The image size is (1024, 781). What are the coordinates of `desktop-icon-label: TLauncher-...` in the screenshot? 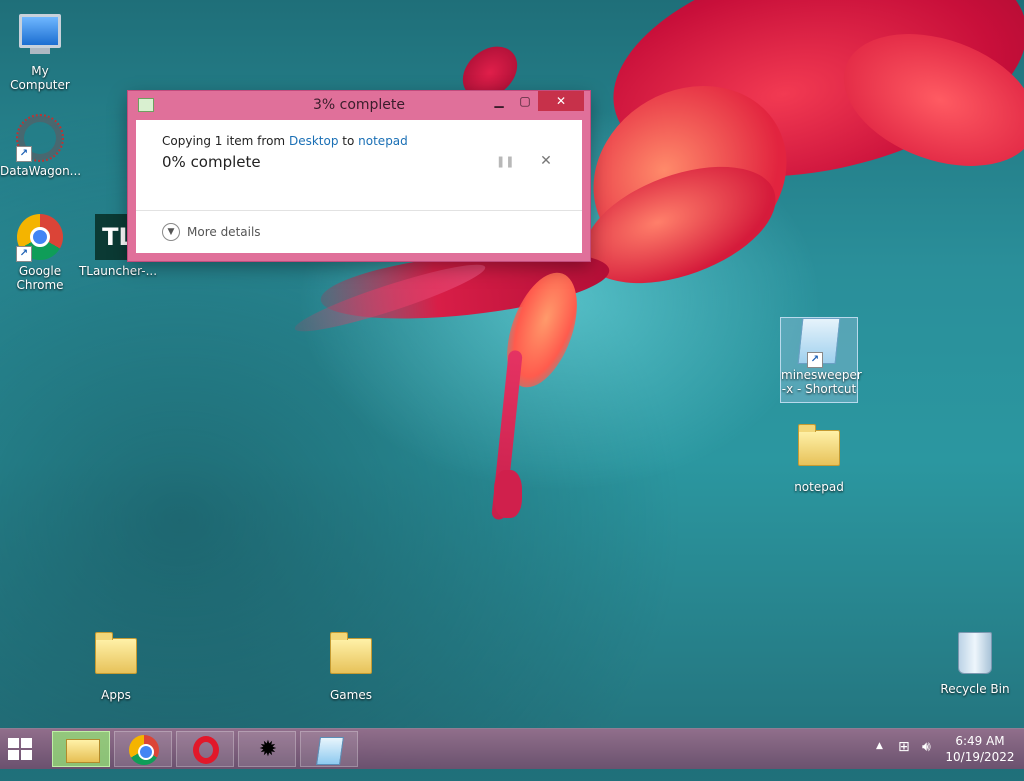 It's located at (118, 271).